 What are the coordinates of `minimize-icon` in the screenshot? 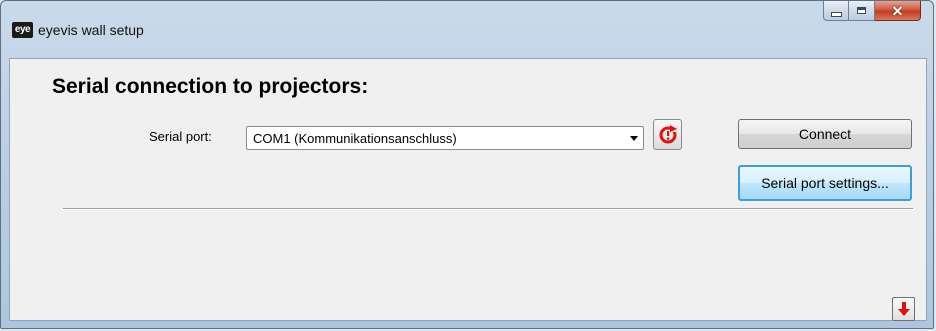 It's located at (836, 14).